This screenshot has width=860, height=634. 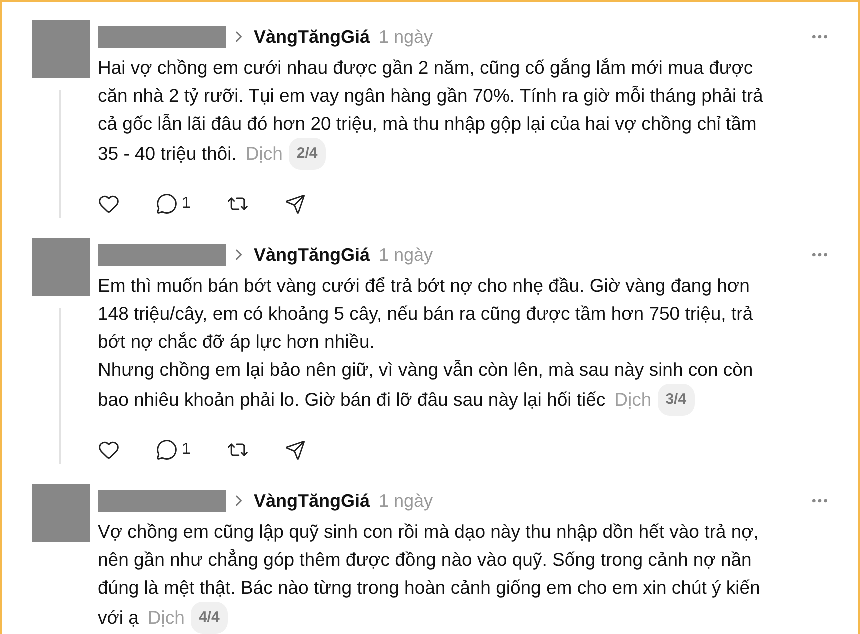 What do you see at coordinates (430, 588) in the screenshot?
I see `post-text: đúng là mệt thật. Bác nào từng trong hoàn cảnh giống em cho em xin chút ý kiến` at bounding box center [430, 588].